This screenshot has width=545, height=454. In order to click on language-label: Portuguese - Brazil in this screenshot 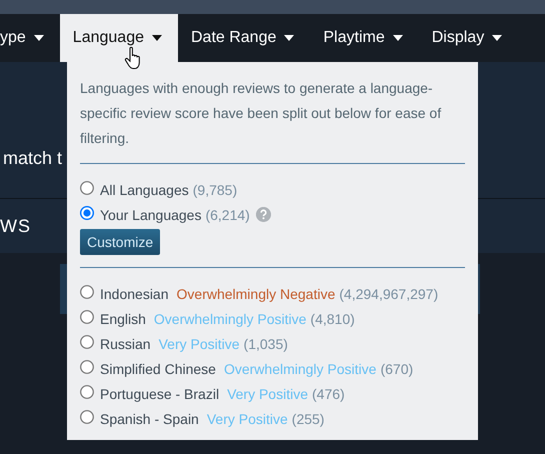, I will do `click(160, 394)`.